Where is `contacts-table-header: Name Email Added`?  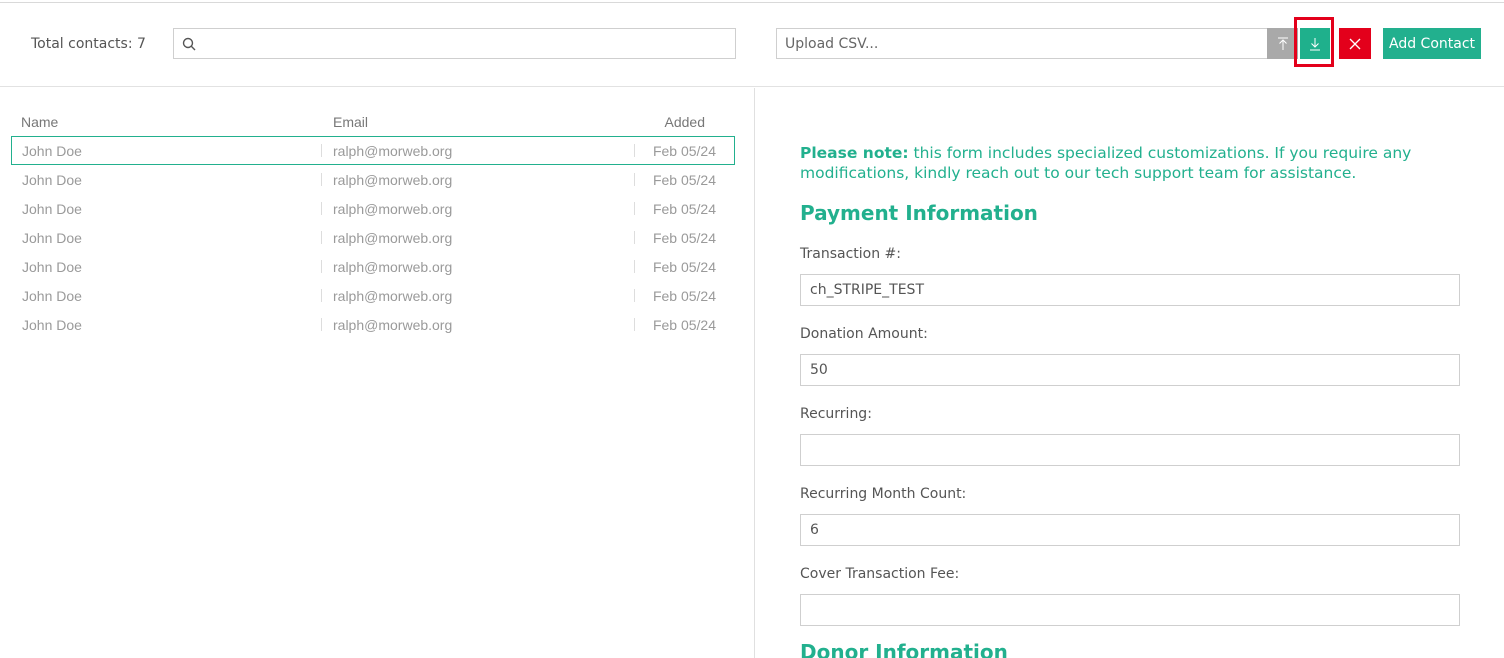
contacts-table-header: Name Email Added is located at coordinates (373, 124).